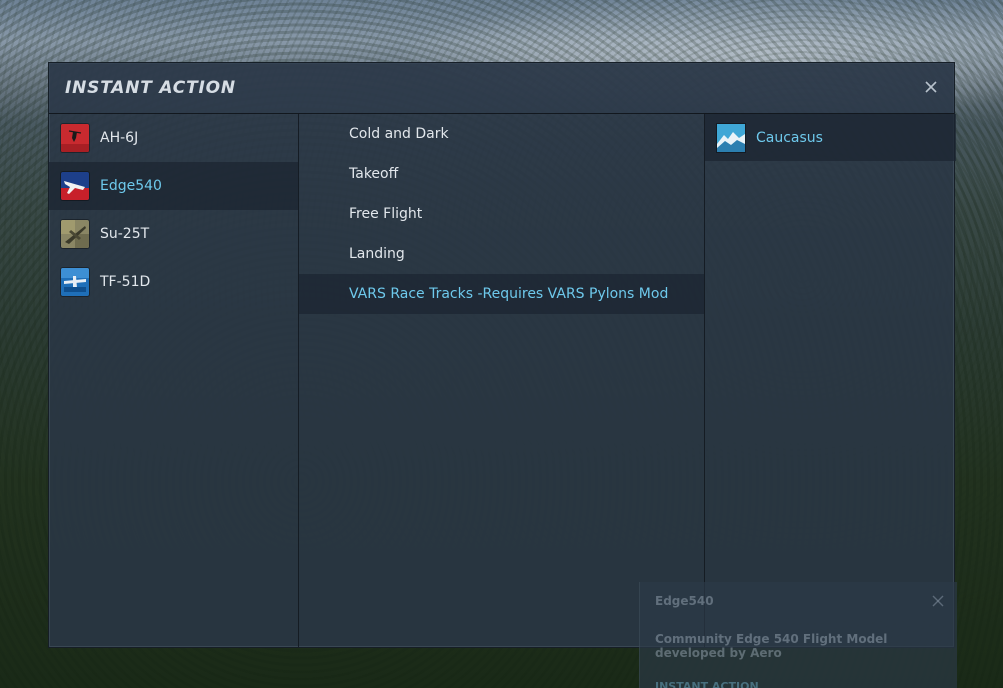 The width and height of the screenshot is (1003, 688). Describe the element at coordinates (150, 88) in the screenshot. I see `window-title: INSTANT ACTION` at that location.